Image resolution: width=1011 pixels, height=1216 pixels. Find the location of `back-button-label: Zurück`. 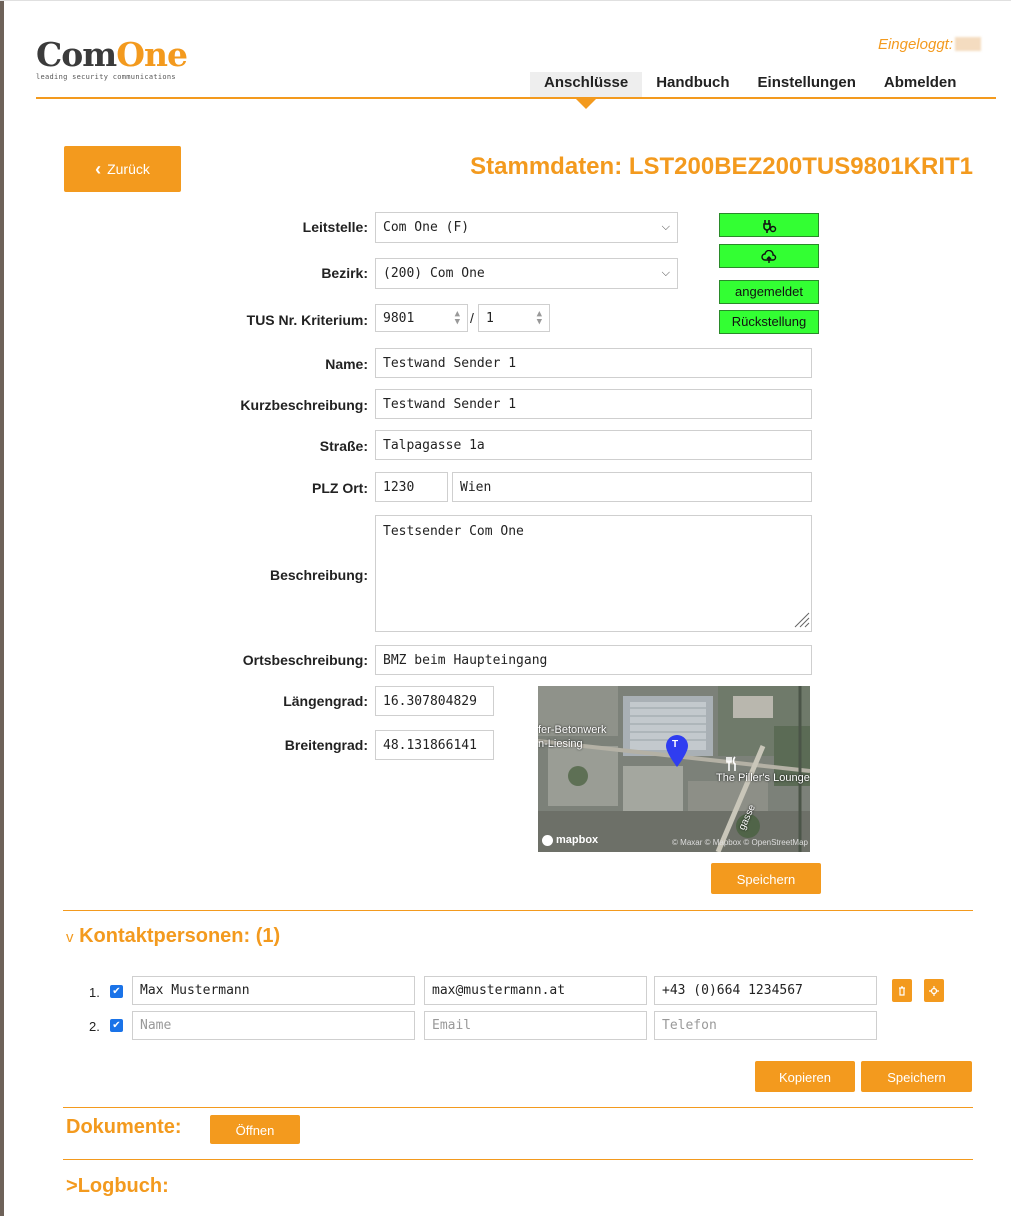

back-button-label: Zurück is located at coordinates (128, 169).